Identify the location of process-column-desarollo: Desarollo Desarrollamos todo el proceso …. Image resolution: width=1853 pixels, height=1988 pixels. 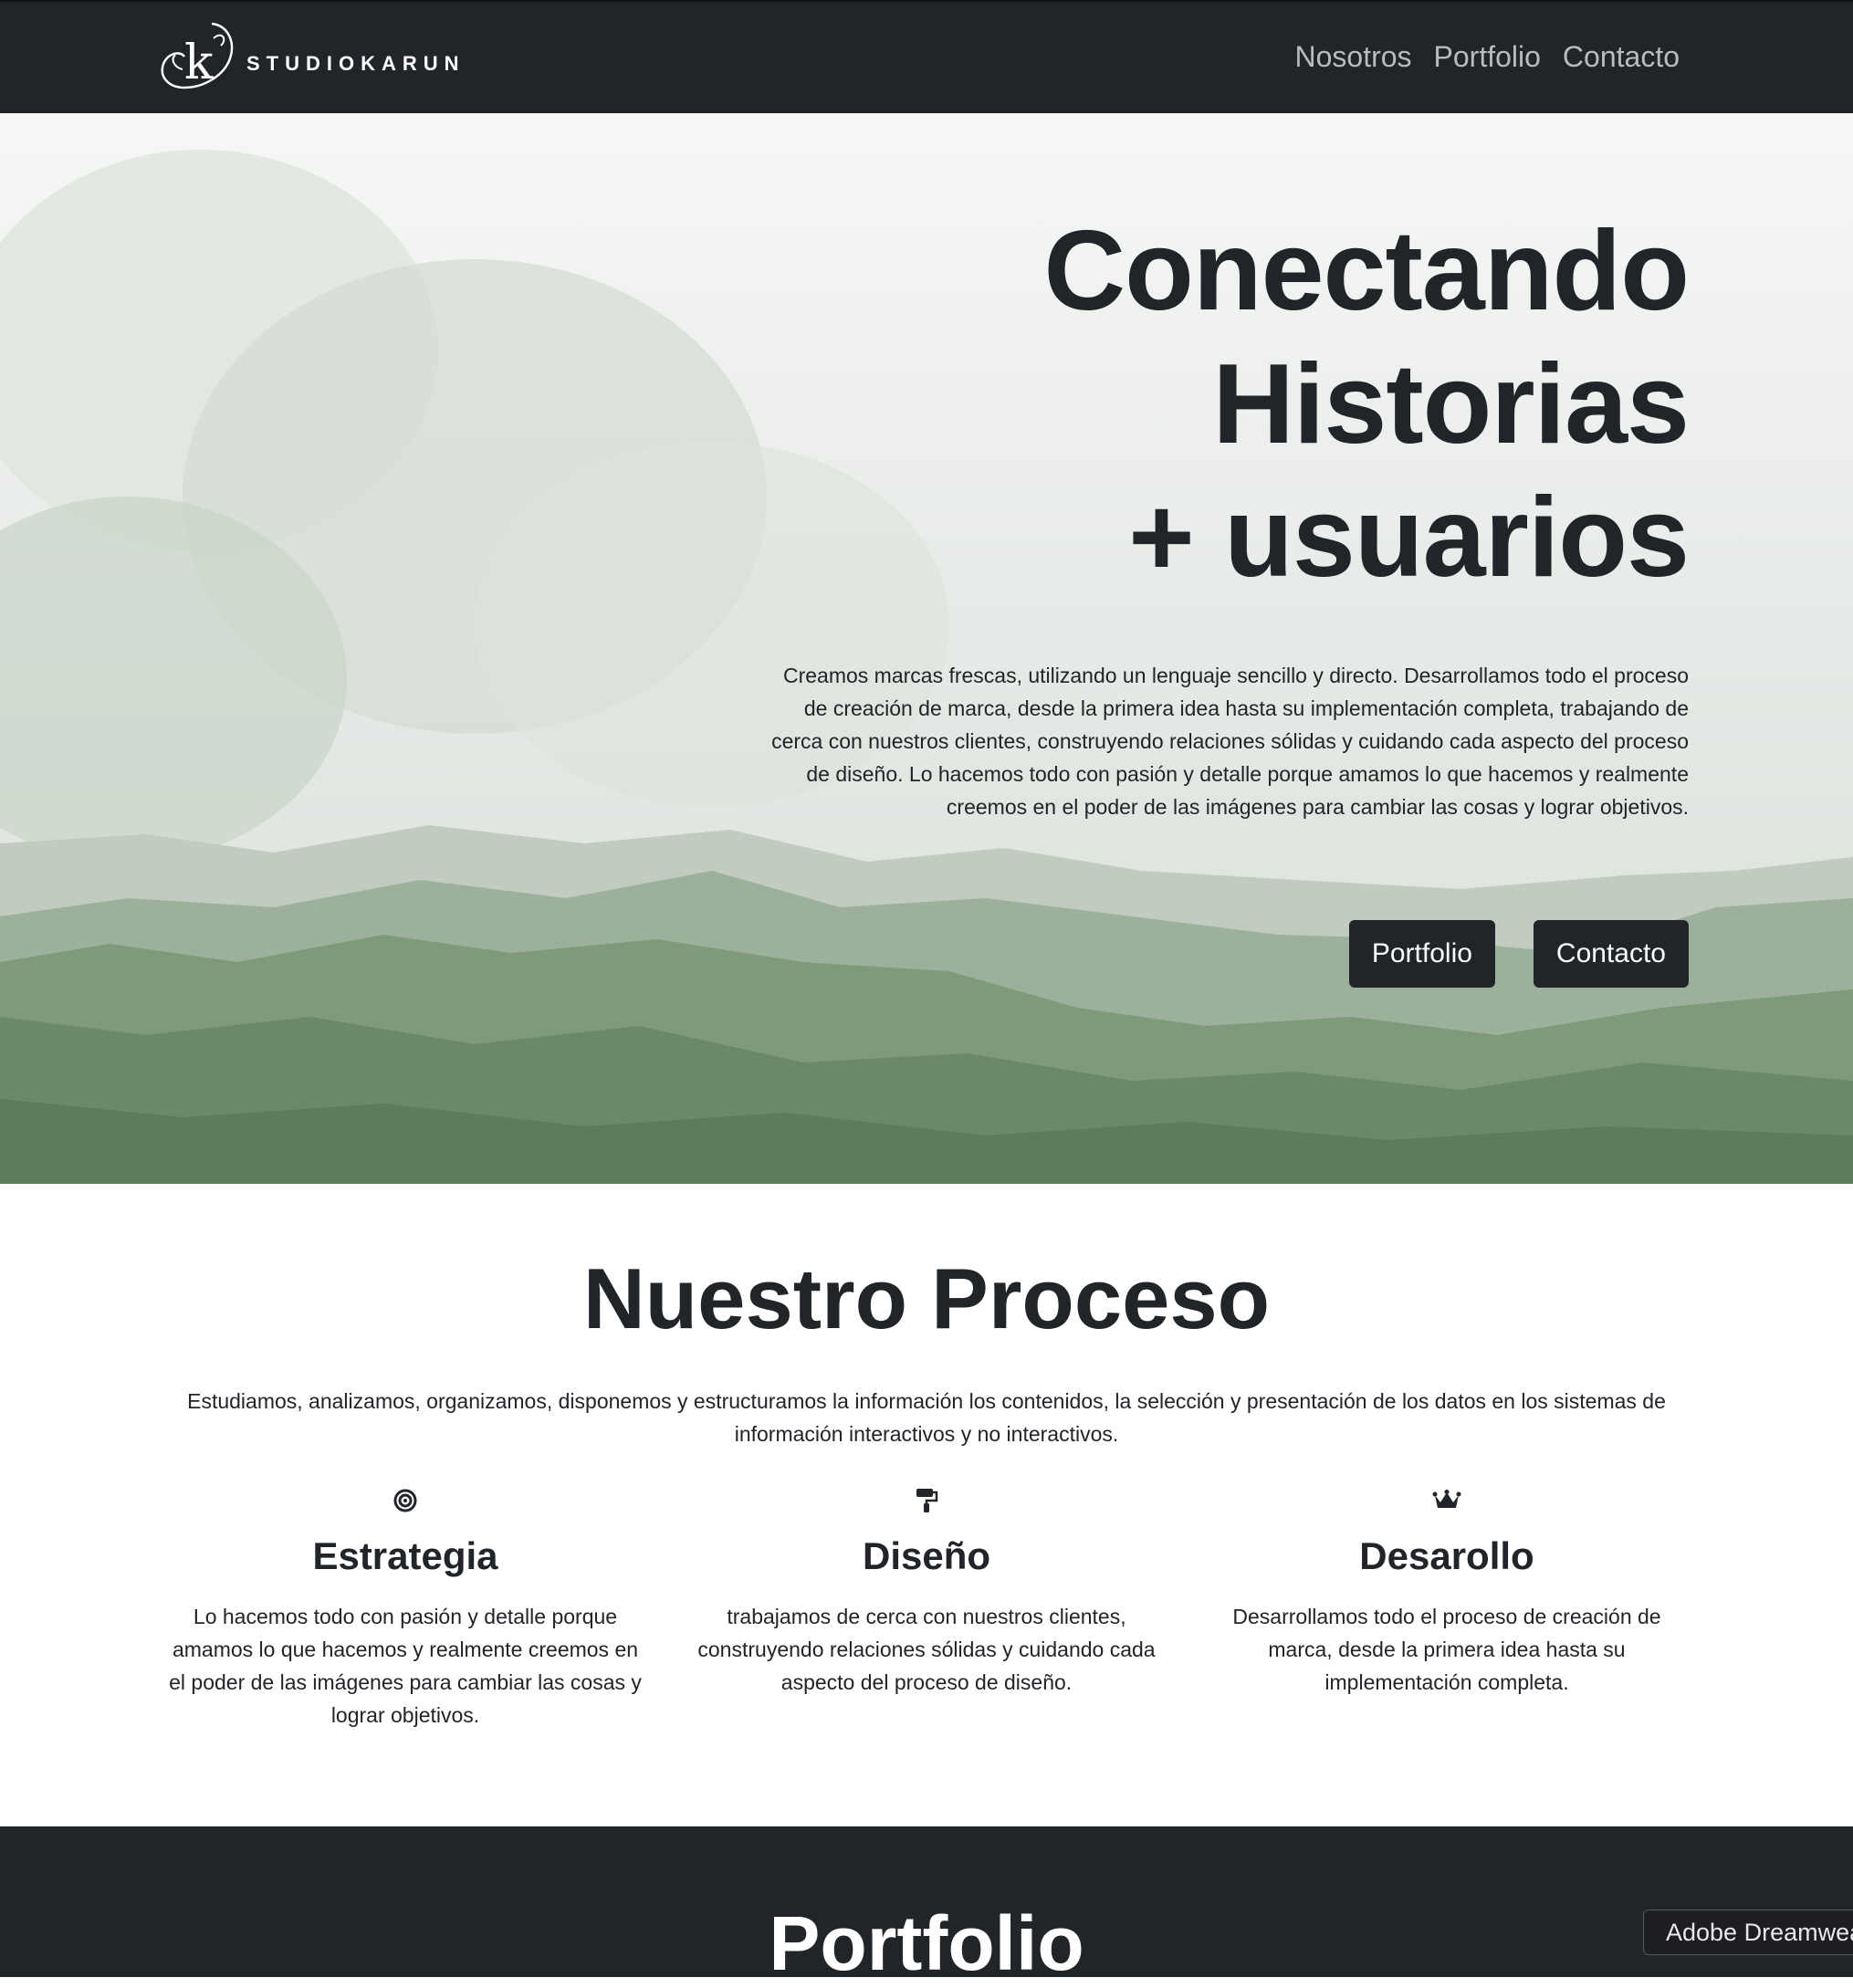
(1446, 1592).